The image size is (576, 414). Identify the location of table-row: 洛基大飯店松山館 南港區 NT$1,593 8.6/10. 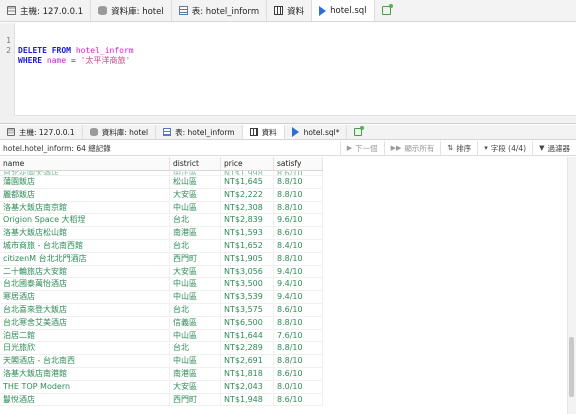
(161, 233).